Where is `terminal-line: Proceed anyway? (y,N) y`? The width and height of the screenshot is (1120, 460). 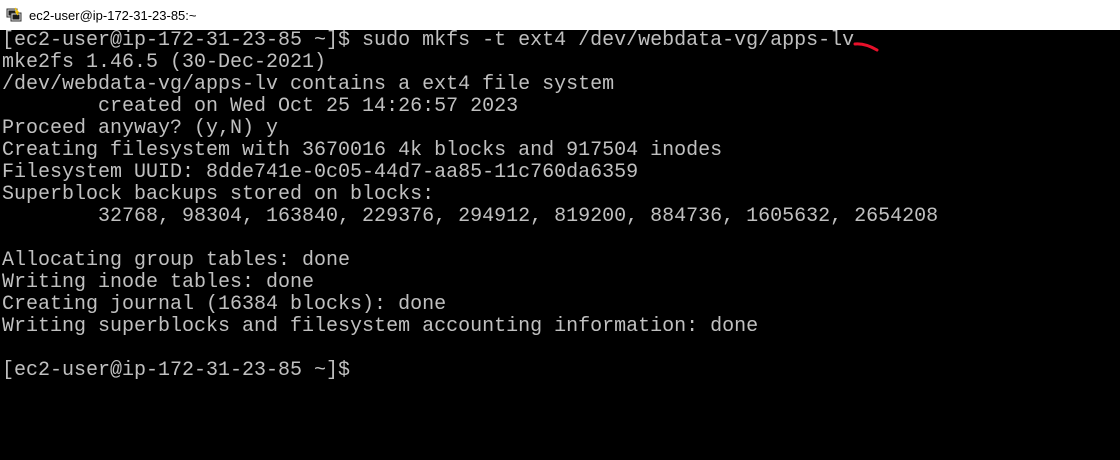
terminal-line: Proceed anyway? (y,N) y is located at coordinates (140, 128).